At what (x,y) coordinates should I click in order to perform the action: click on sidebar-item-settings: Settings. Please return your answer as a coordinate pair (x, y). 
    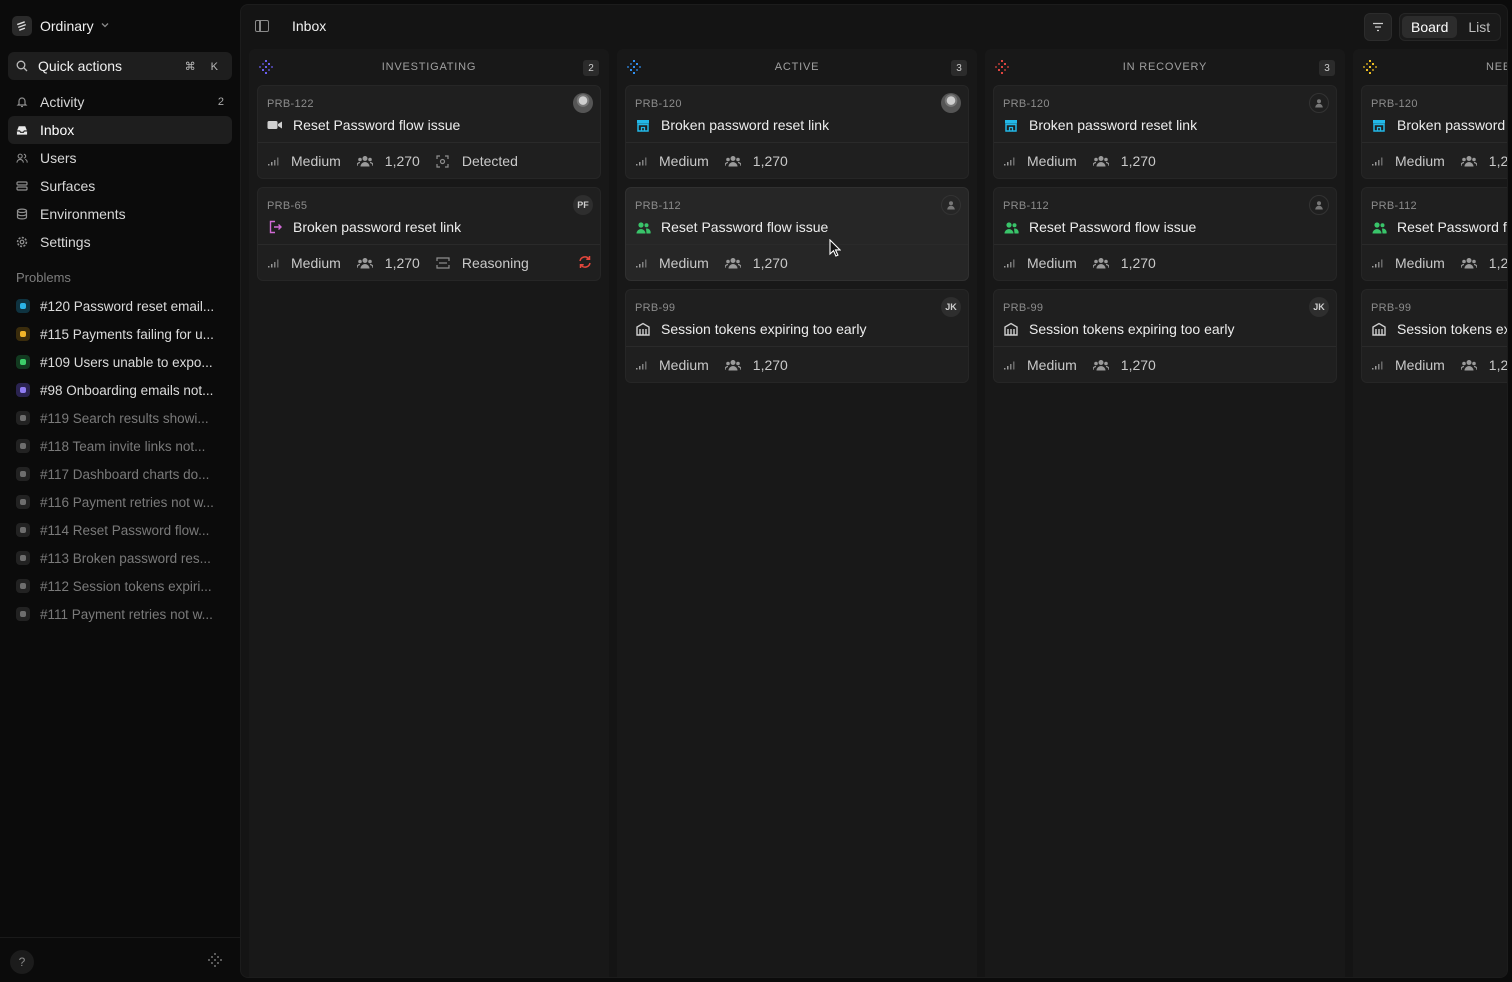
    Looking at the image, I should click on (120, 242).